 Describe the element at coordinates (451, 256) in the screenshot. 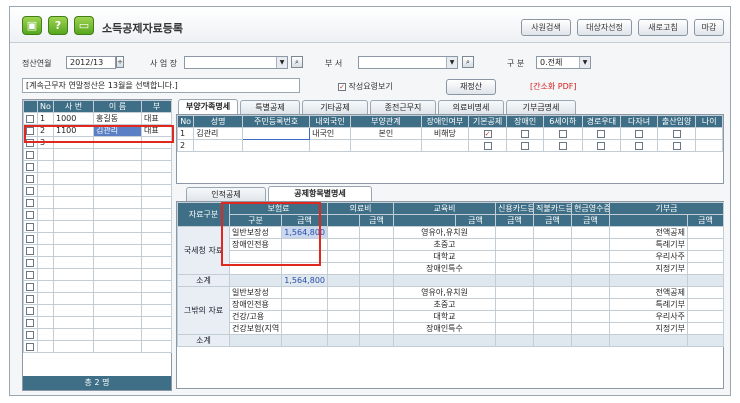

I see `table-row: 대학교 우리사주` at that location.